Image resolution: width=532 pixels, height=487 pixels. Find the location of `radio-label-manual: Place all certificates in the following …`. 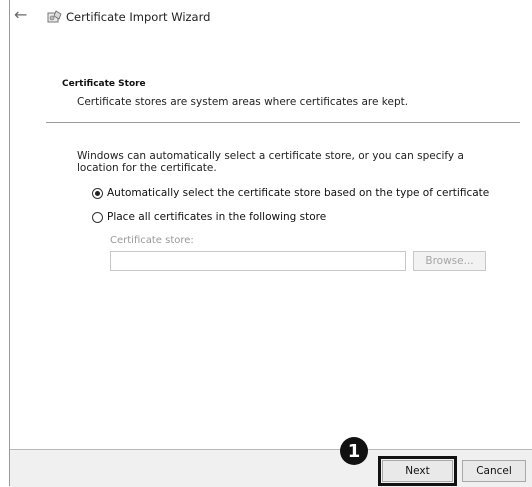

radio-label-manual: Place all certificates in the following … is located at coordinates (217, 217).